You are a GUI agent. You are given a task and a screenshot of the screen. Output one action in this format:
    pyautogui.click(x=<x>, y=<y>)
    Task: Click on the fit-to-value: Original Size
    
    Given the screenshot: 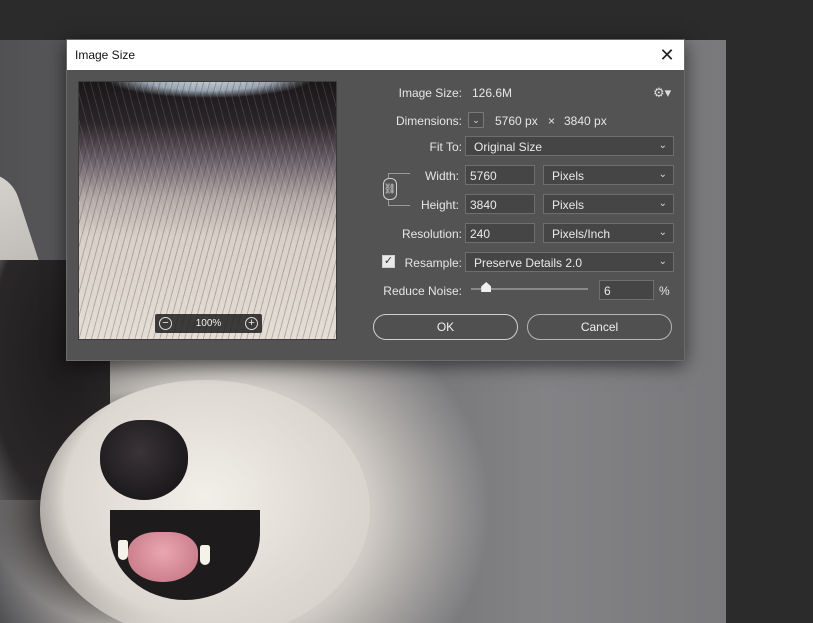 What is the action you would take?
    pyautogui.click(x=508, y=147)
    